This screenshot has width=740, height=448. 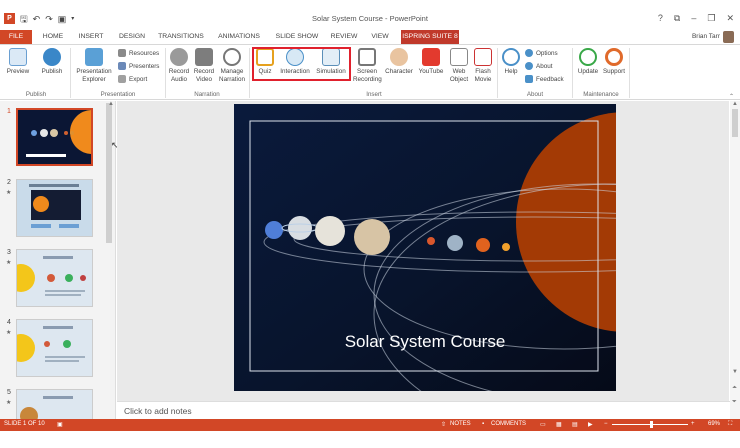 I want to click on group-publish: Publish, so click(x=36, y=94).